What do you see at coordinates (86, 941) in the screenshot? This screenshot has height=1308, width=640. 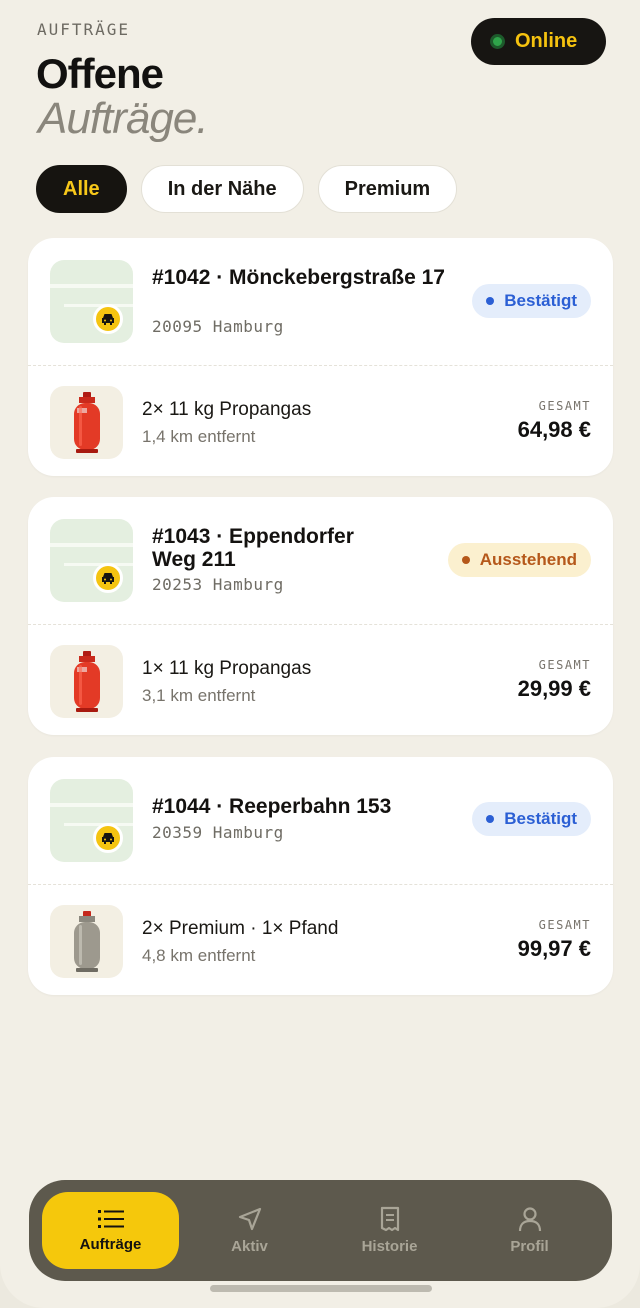 I see `grey-gas-cylinder-icon` at bounding box center [86, 941].